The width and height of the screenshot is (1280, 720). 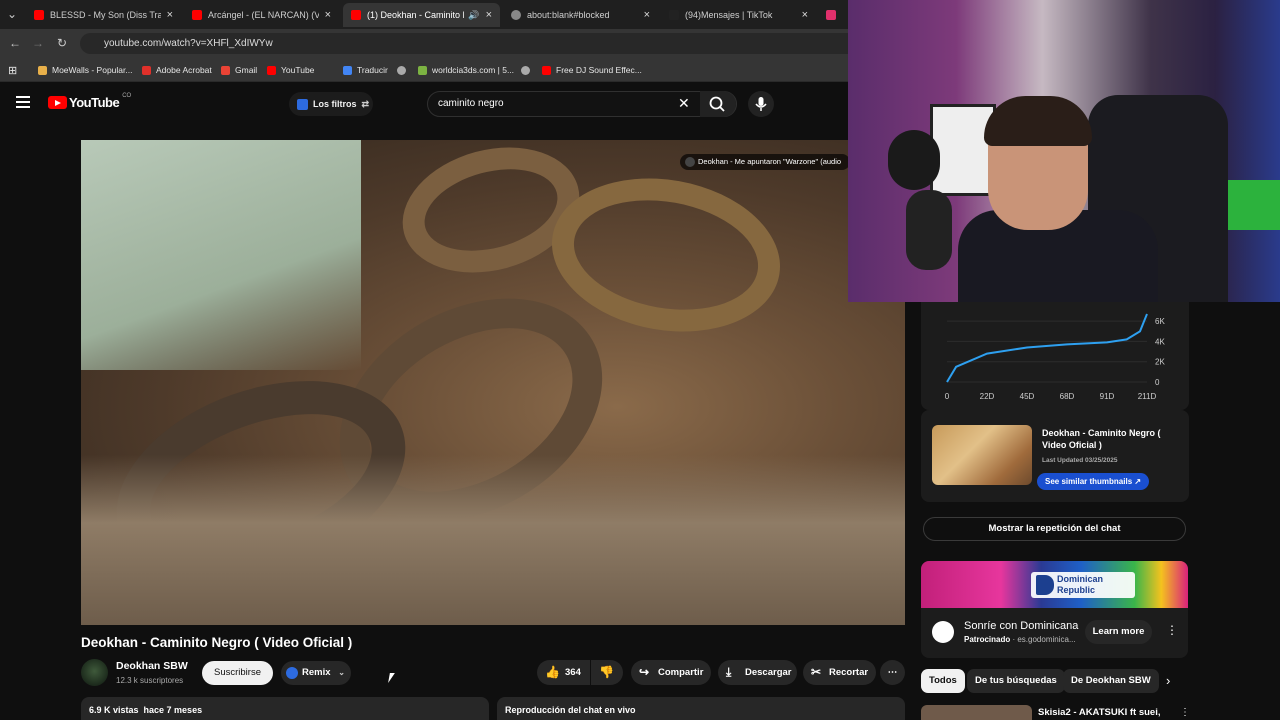 I want to click on browser-tab: (5, so click(x=833, y=15).